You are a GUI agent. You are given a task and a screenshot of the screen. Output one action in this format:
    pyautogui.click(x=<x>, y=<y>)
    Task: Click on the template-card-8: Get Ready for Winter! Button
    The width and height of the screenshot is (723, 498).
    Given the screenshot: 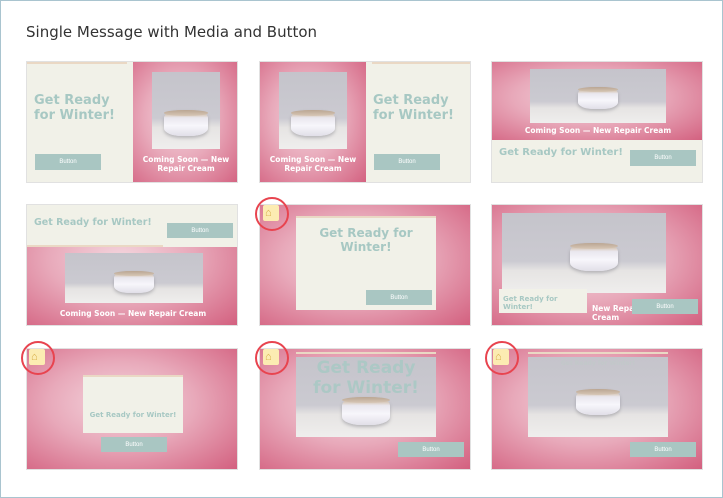 What is the action you would take?
    pyautogui.click(x=365, y=409)
    